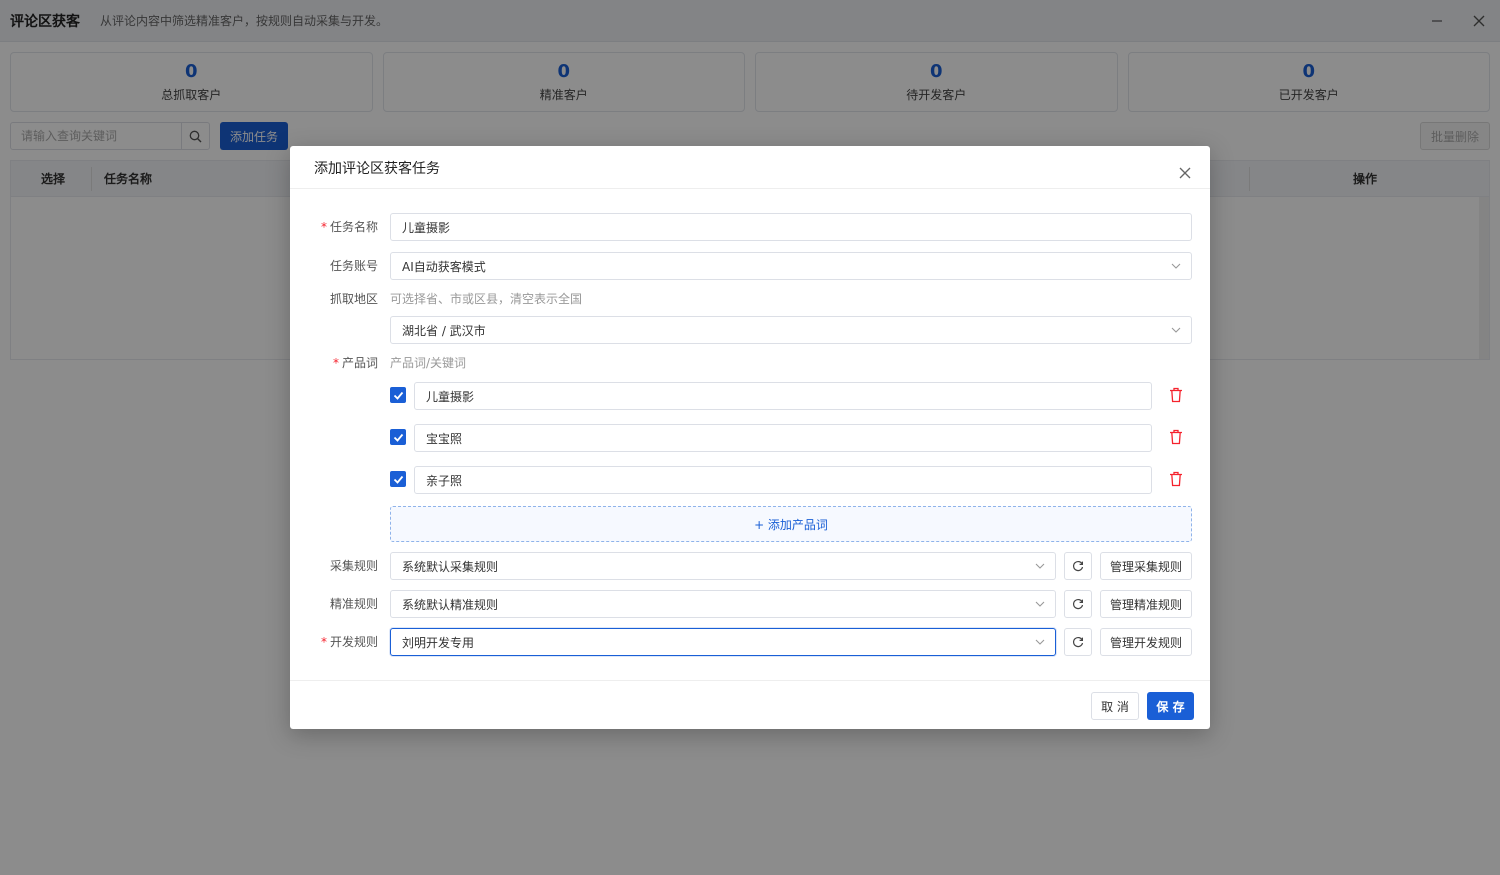 This screenshot has width=1500, height=875. I want to click on product-words-label: * 产品词, so click(334, 363).